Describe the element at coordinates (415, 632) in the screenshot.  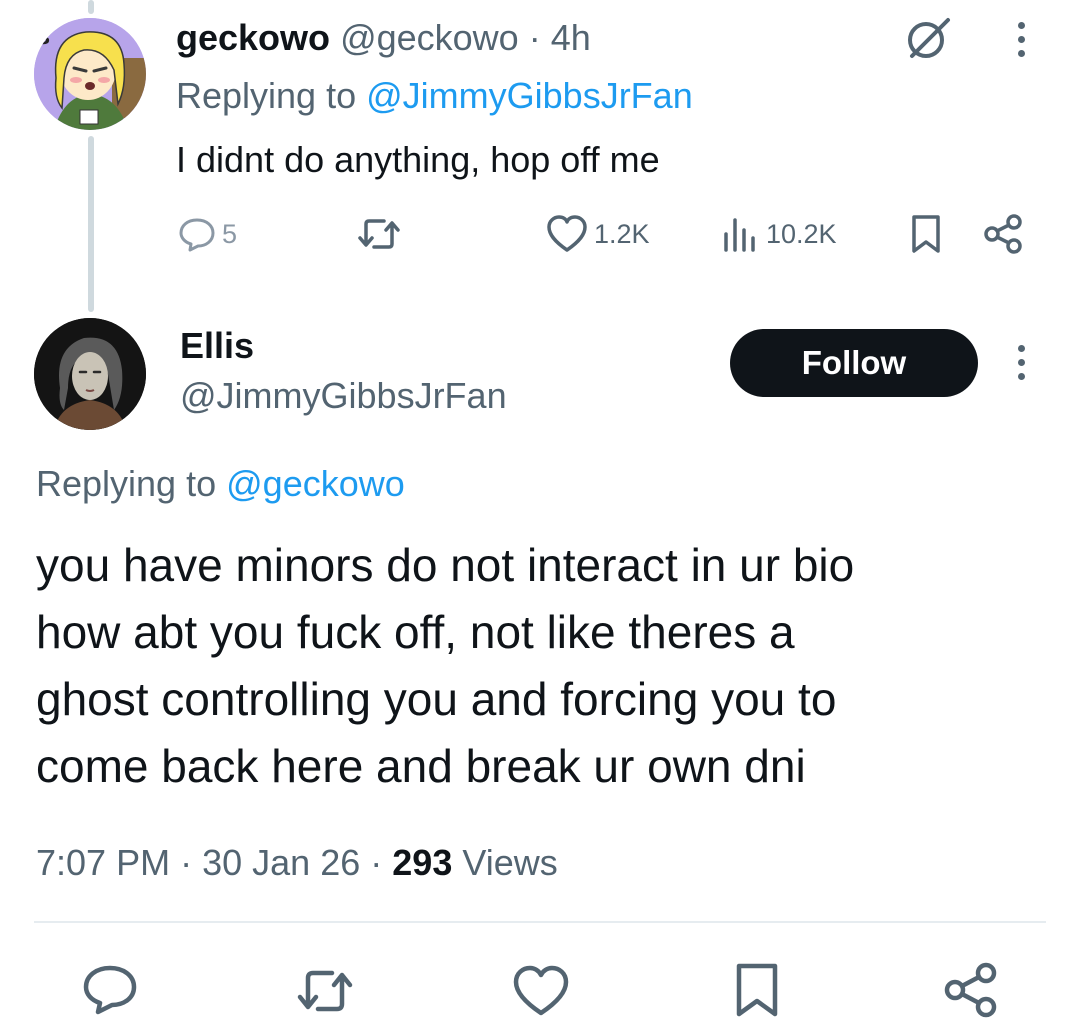
I see `tweet-text-line: how abt you fuck off, not like theres a` at that location.